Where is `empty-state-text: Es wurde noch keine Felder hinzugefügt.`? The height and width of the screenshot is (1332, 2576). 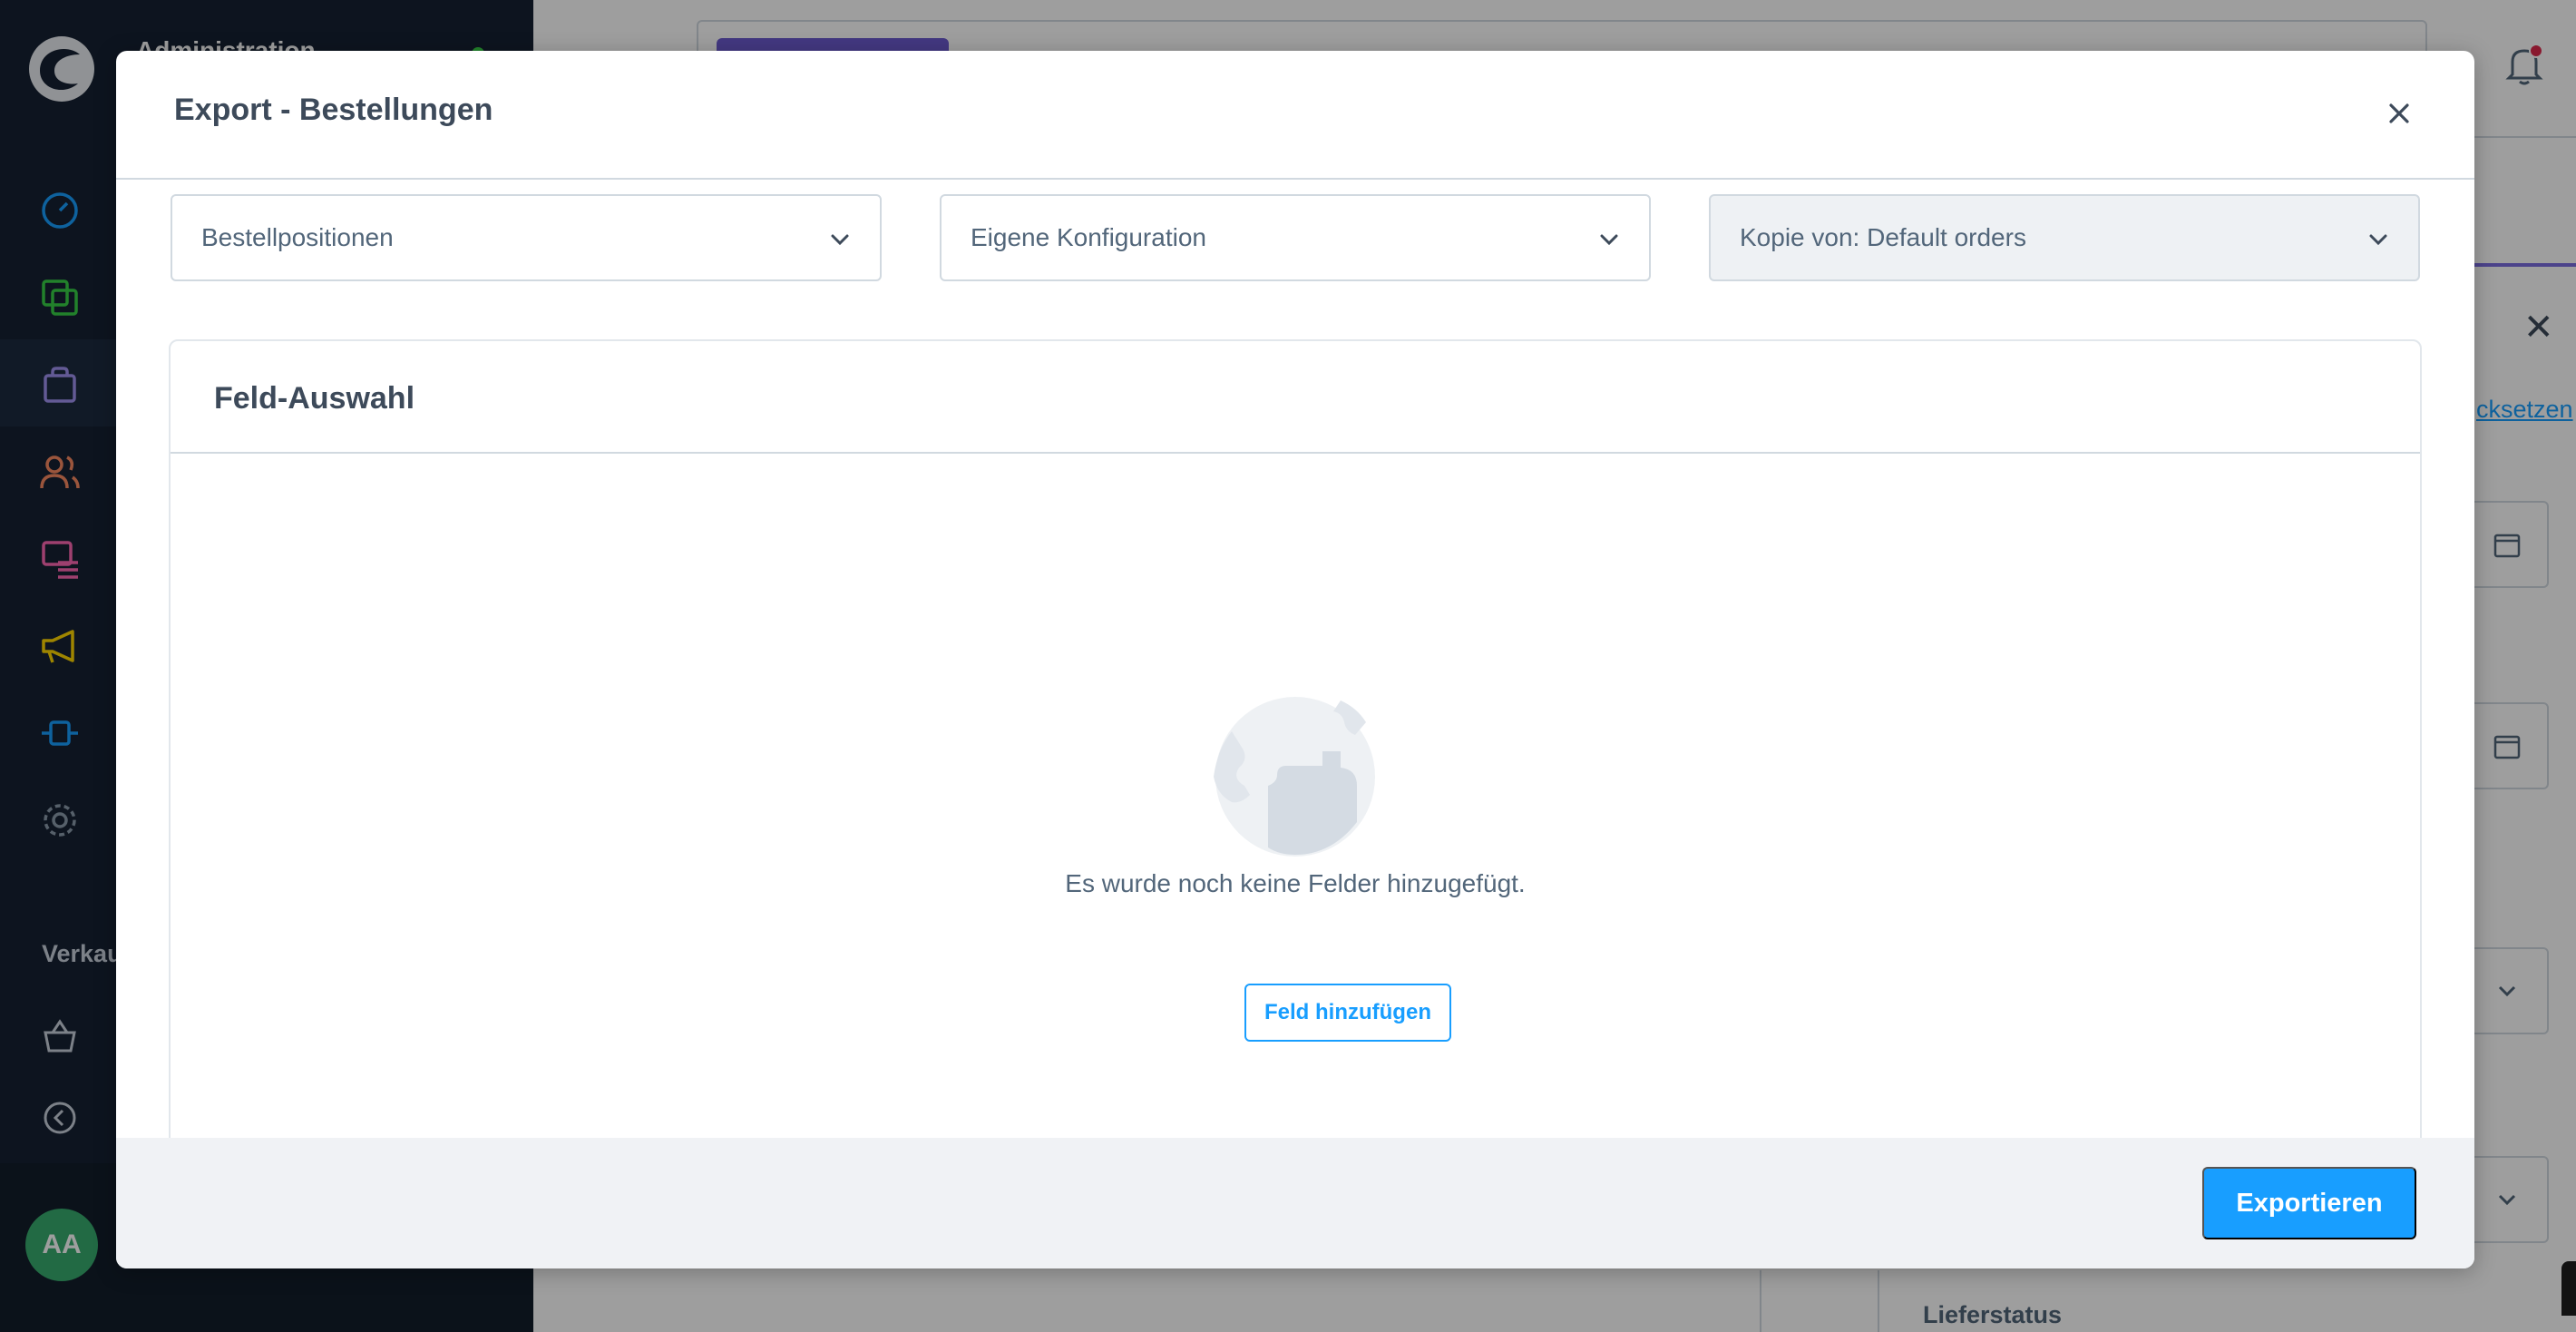 empty-state-text: Es wurde noch keine Felder hinzugefügt. is located at coordinates (1295, 883).